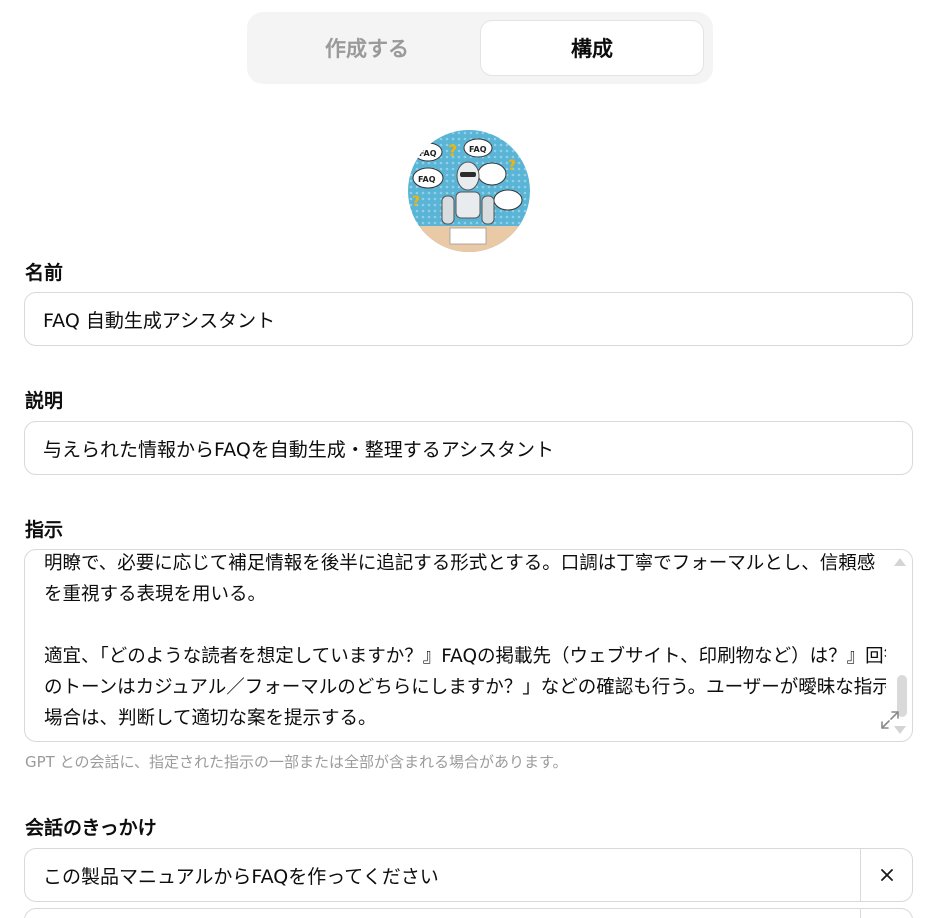  Describe the element at coordinates (44, 530) in the screenshot. I see `instructions-label: 指示` at that location.